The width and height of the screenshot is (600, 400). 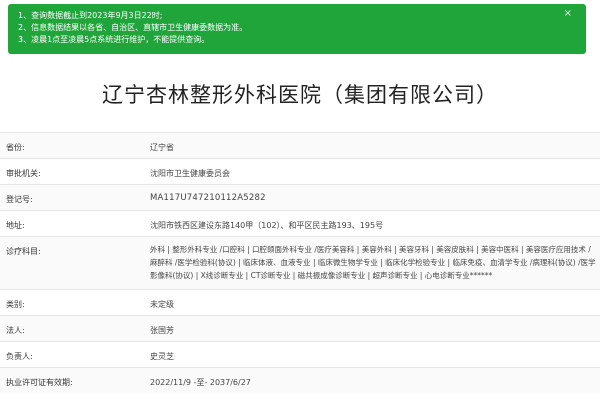 I want to click on row-label: 地址:, so click(x=15, y=225).